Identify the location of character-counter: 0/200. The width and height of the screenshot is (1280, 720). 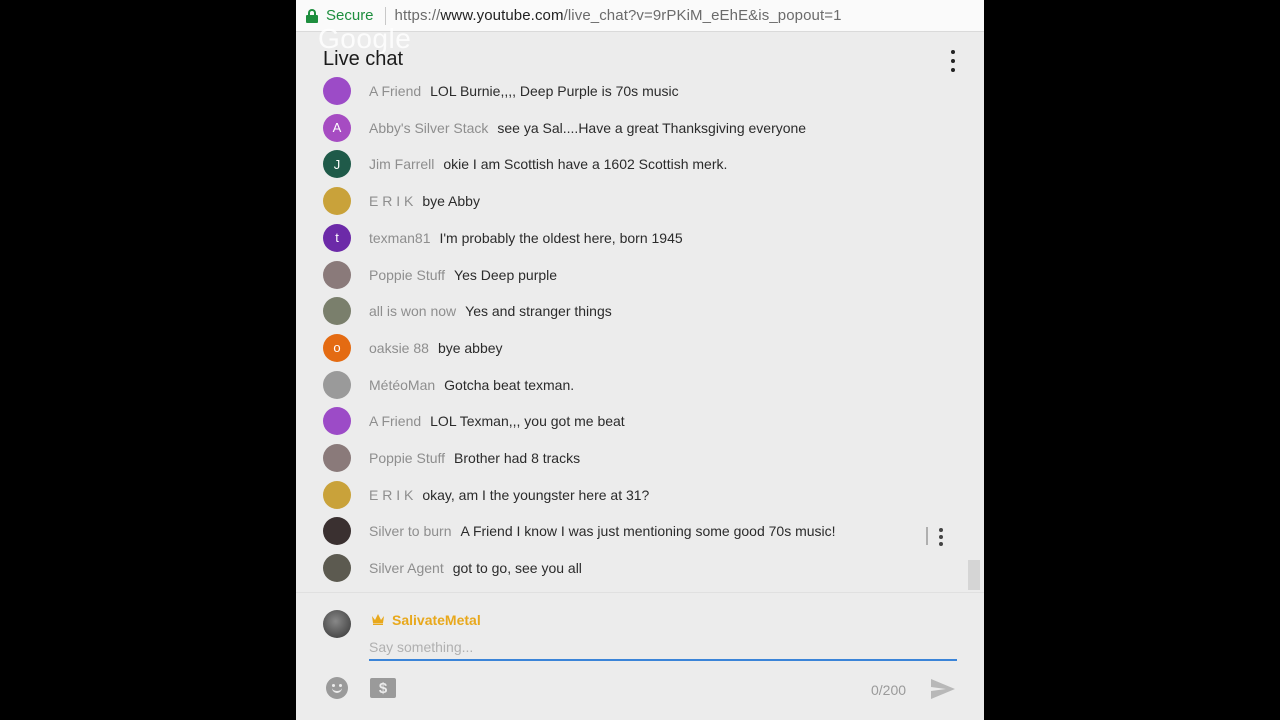
(889, 690).